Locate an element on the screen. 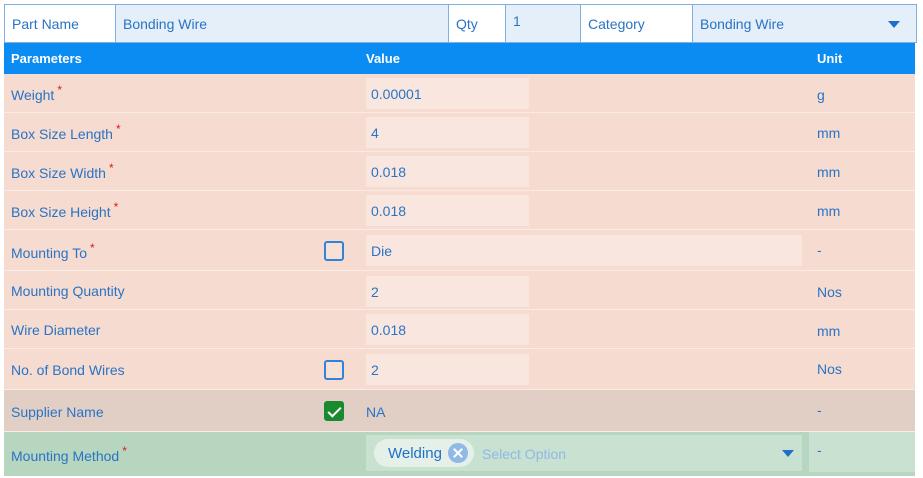 This screenshot has height=478, width=923. column-header-unit: Unit is located at coordinates (830, 58).